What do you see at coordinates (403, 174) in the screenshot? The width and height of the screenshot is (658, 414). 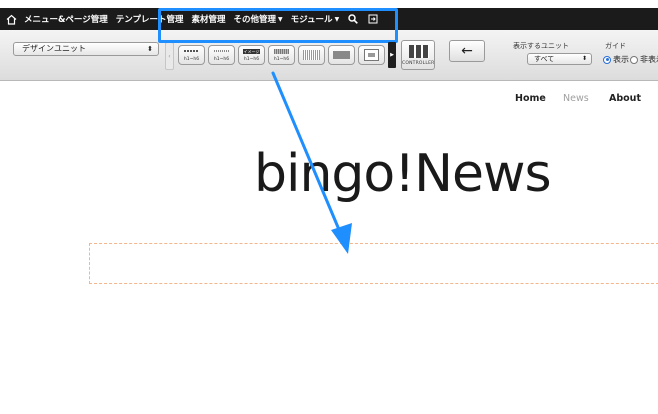 I see `site-logo: bingo!News` at bounding box center [403, 174].